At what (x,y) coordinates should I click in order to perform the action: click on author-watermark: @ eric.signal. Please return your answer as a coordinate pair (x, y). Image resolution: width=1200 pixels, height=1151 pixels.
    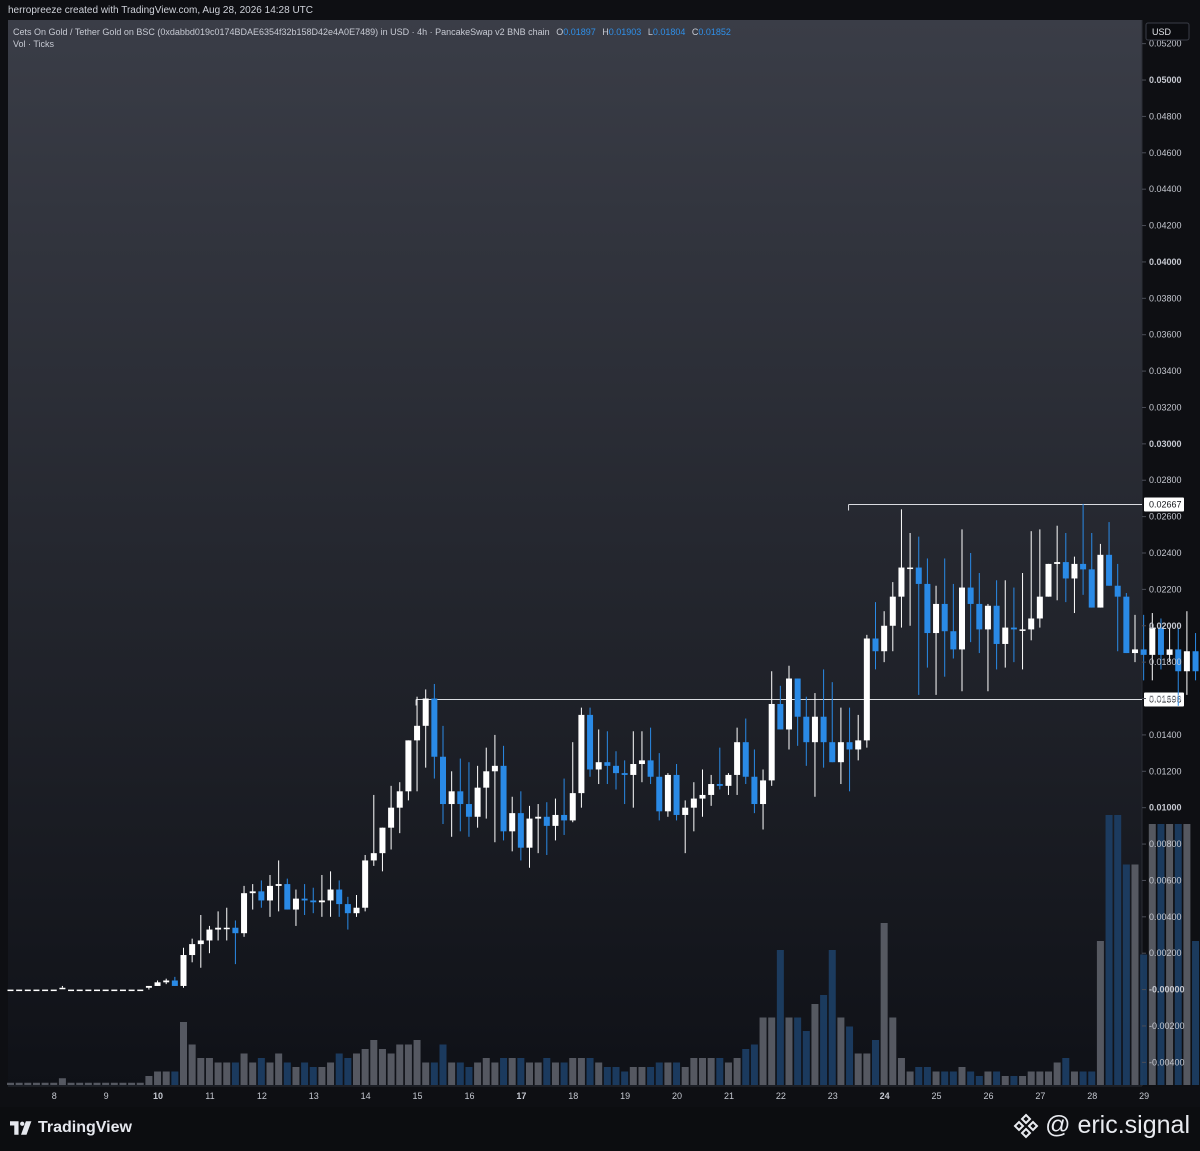
    Looking at the image, I should click on (1101, 1125).